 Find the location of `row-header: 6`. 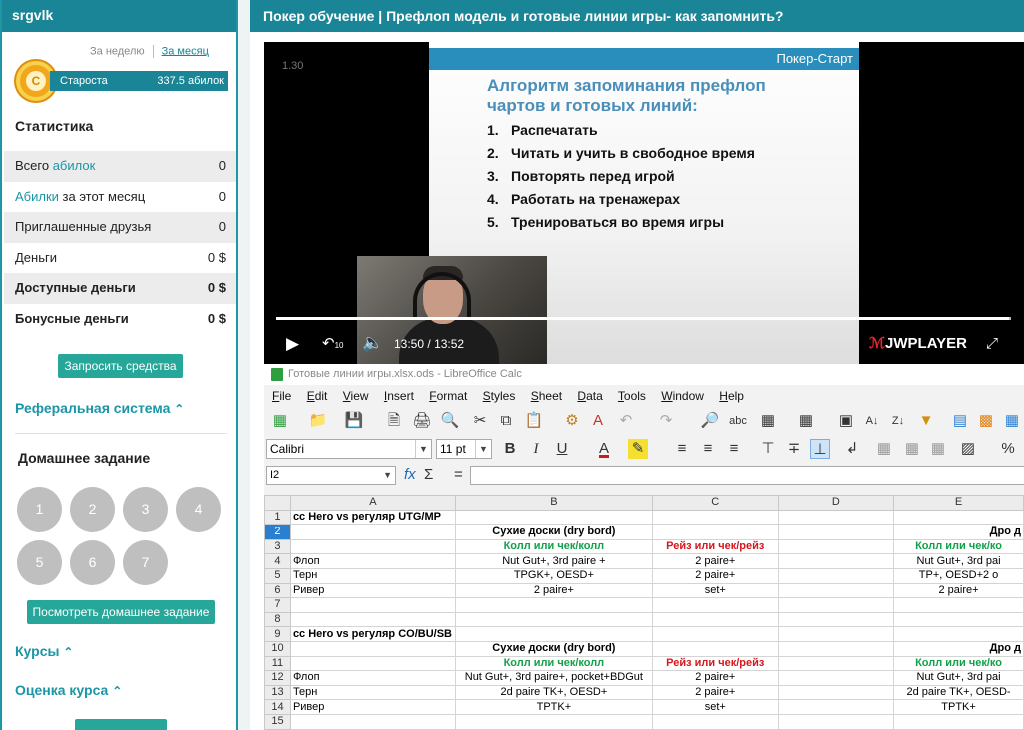

row-header: 6 is located at coordinates (277, 590).